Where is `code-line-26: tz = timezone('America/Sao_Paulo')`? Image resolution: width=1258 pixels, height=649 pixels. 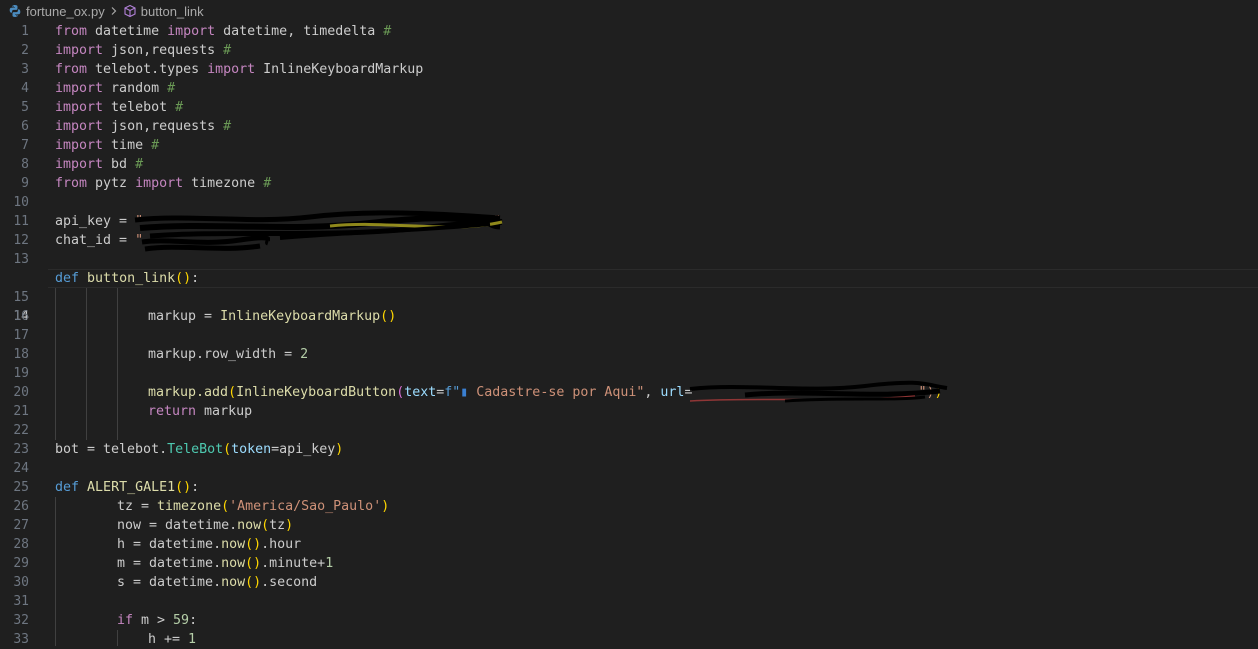
code-line-26: tz = timezone('America/Sao_Paulo') is located at coordinates (253, 506).